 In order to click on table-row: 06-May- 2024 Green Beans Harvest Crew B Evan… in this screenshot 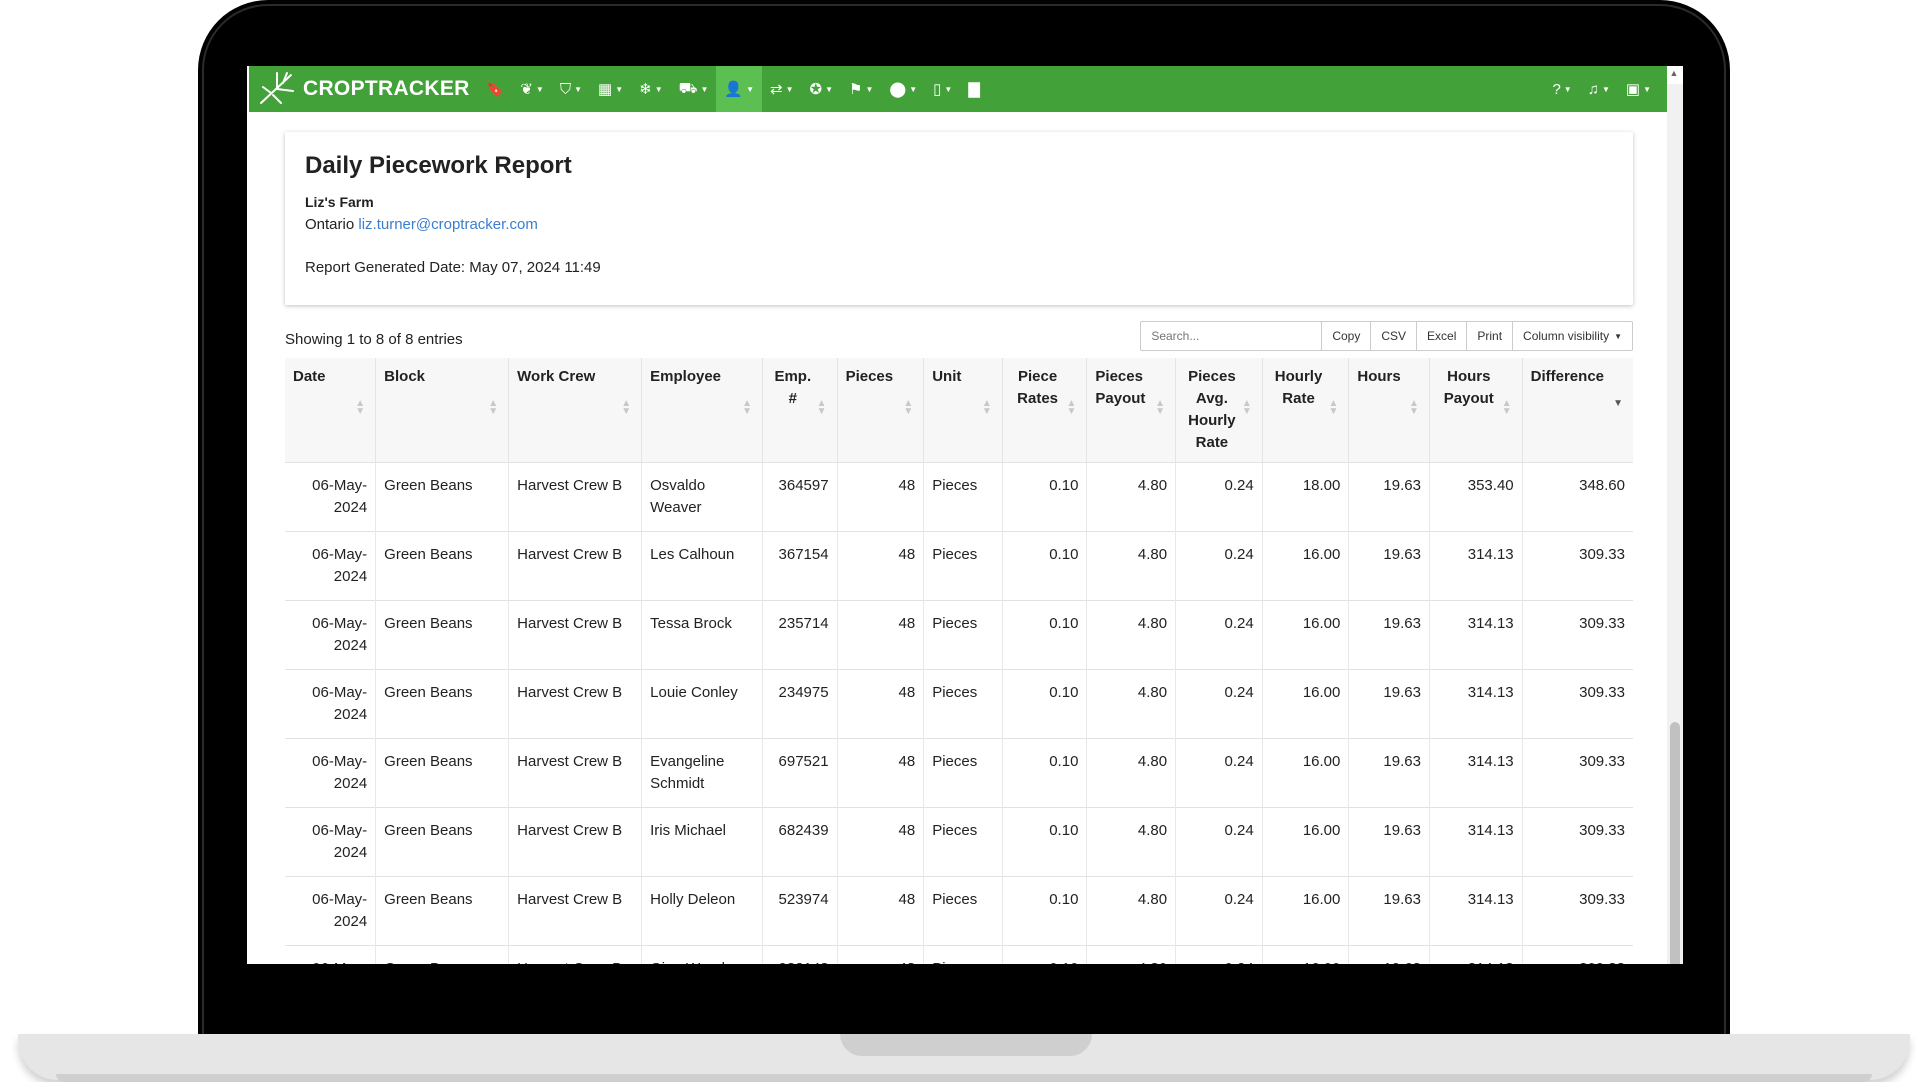, I will do `click(959, 773)`.